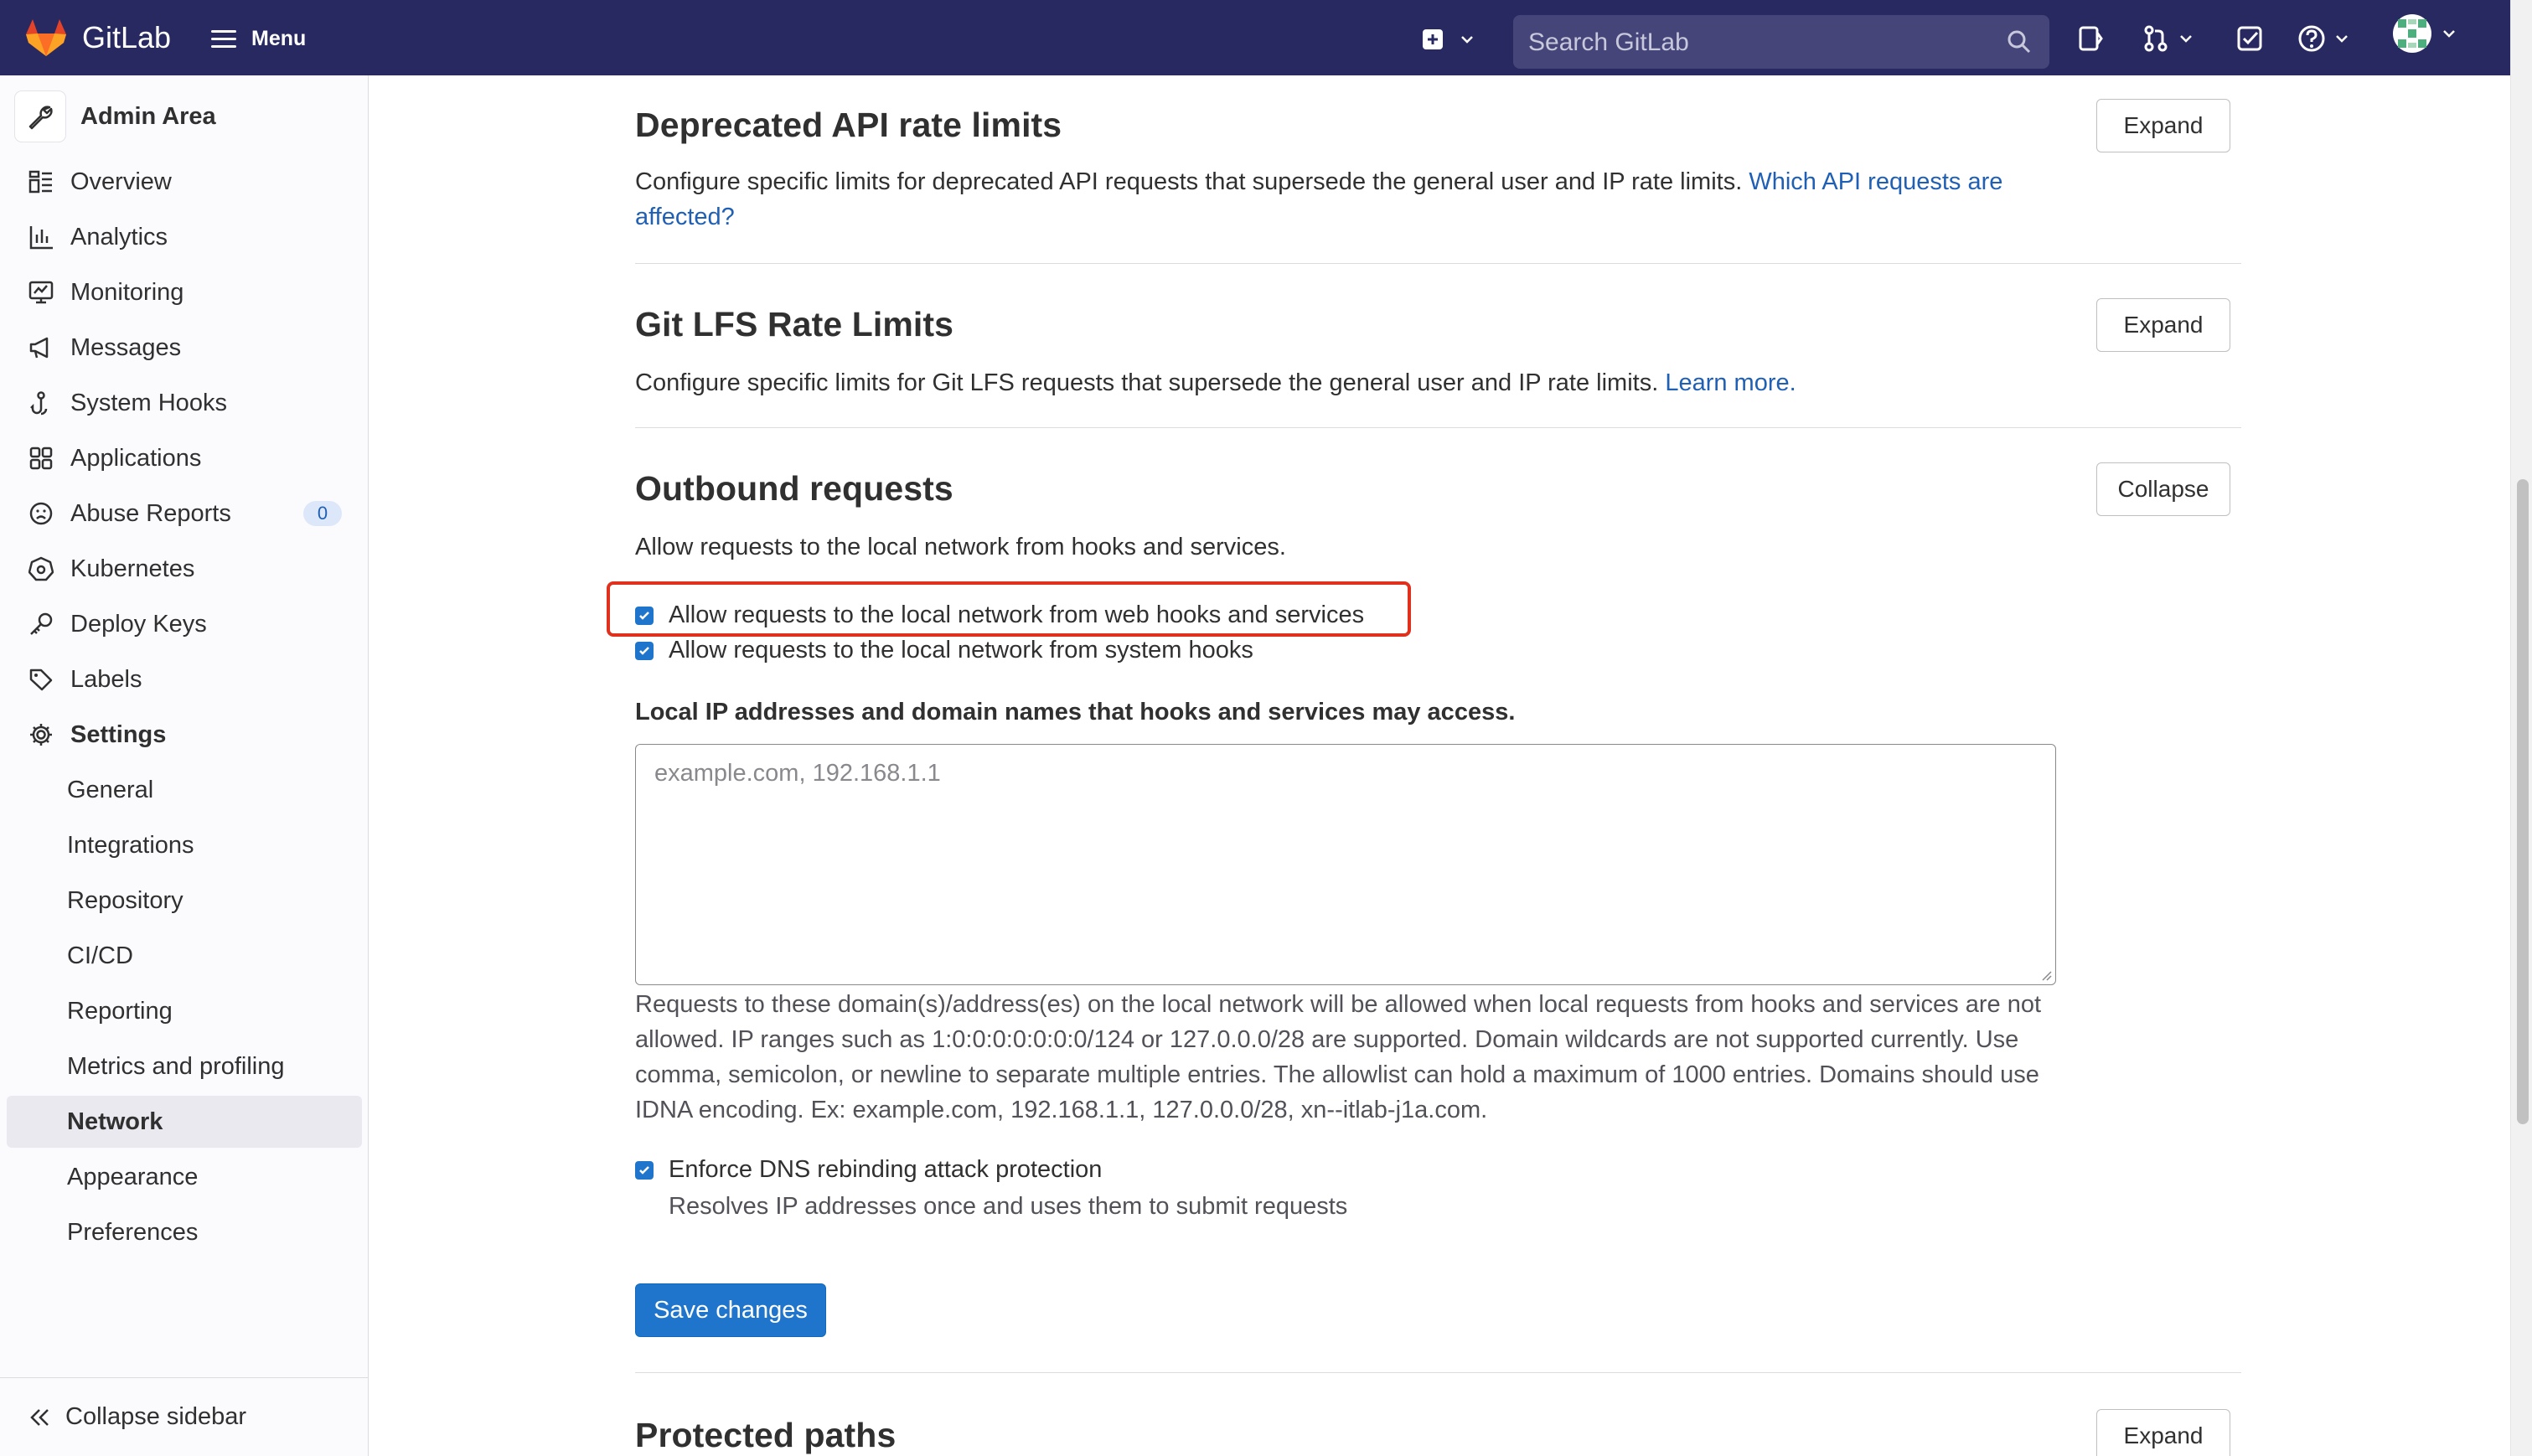  I want to click on issues-icon, so click(2091, 38).